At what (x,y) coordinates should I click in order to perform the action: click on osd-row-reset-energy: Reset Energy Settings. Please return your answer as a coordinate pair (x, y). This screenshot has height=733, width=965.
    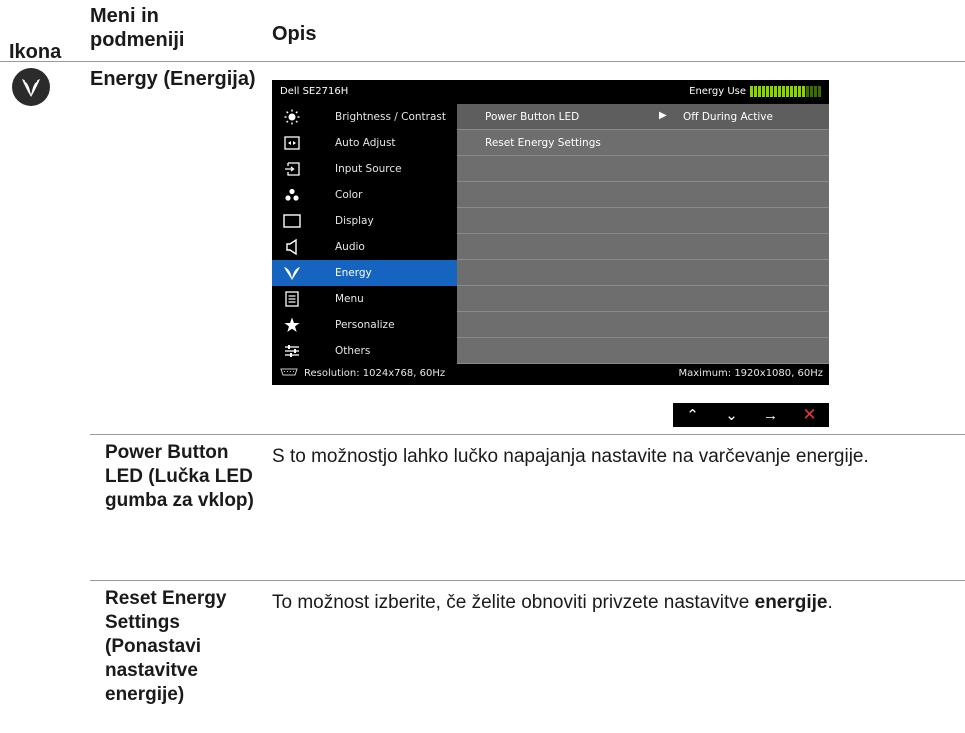
    Looking at the image, I should click on (643, 143).